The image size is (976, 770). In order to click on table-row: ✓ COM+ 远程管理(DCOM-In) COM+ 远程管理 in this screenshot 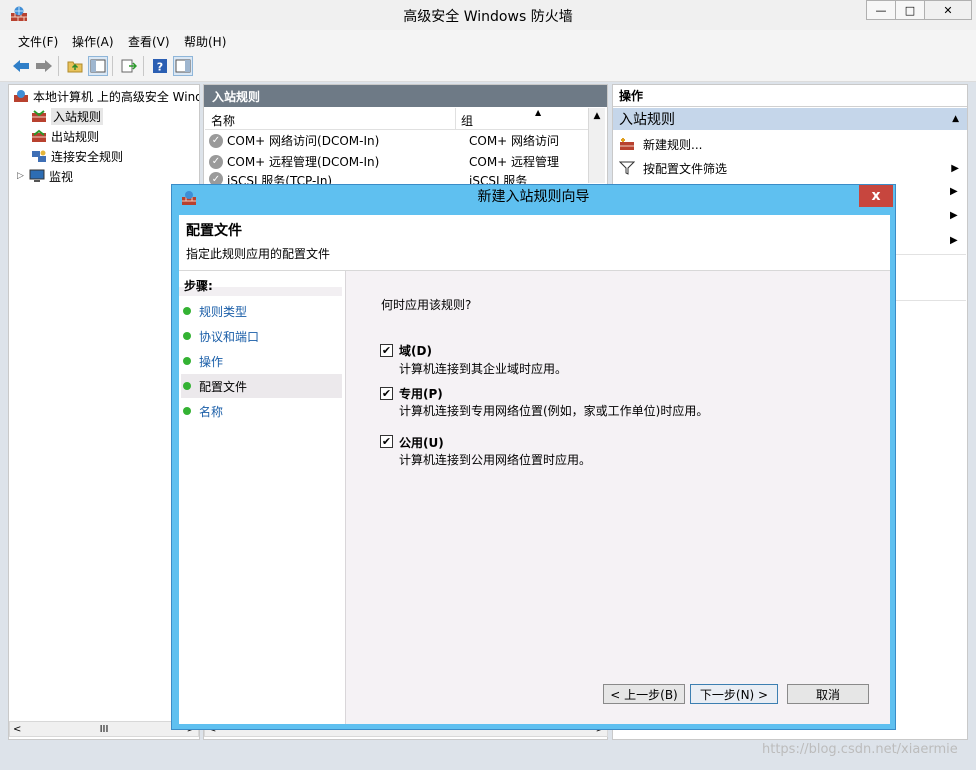, I will do `click(396, 161)`.